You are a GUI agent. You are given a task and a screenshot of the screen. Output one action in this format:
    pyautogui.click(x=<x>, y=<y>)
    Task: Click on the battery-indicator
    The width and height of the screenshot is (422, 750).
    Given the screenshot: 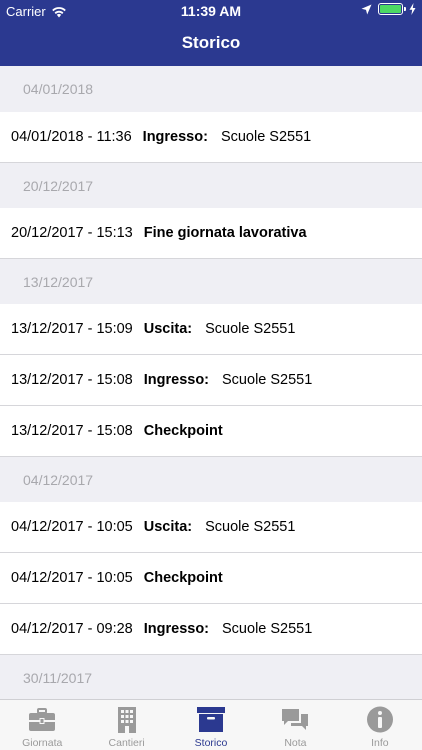 What is the action you would take?
    pyautogui.click(x=392, y=9)
    